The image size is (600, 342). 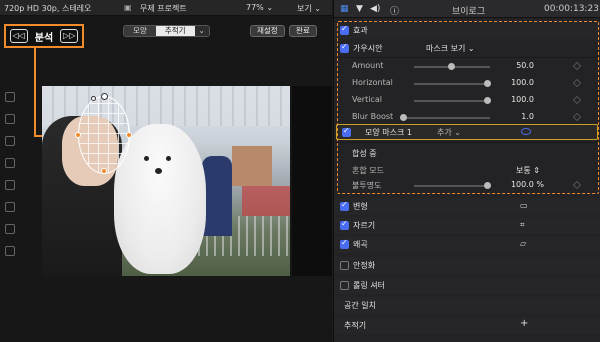 I want to click on section-stabilization: 안정화, so click(x=467, y=265).